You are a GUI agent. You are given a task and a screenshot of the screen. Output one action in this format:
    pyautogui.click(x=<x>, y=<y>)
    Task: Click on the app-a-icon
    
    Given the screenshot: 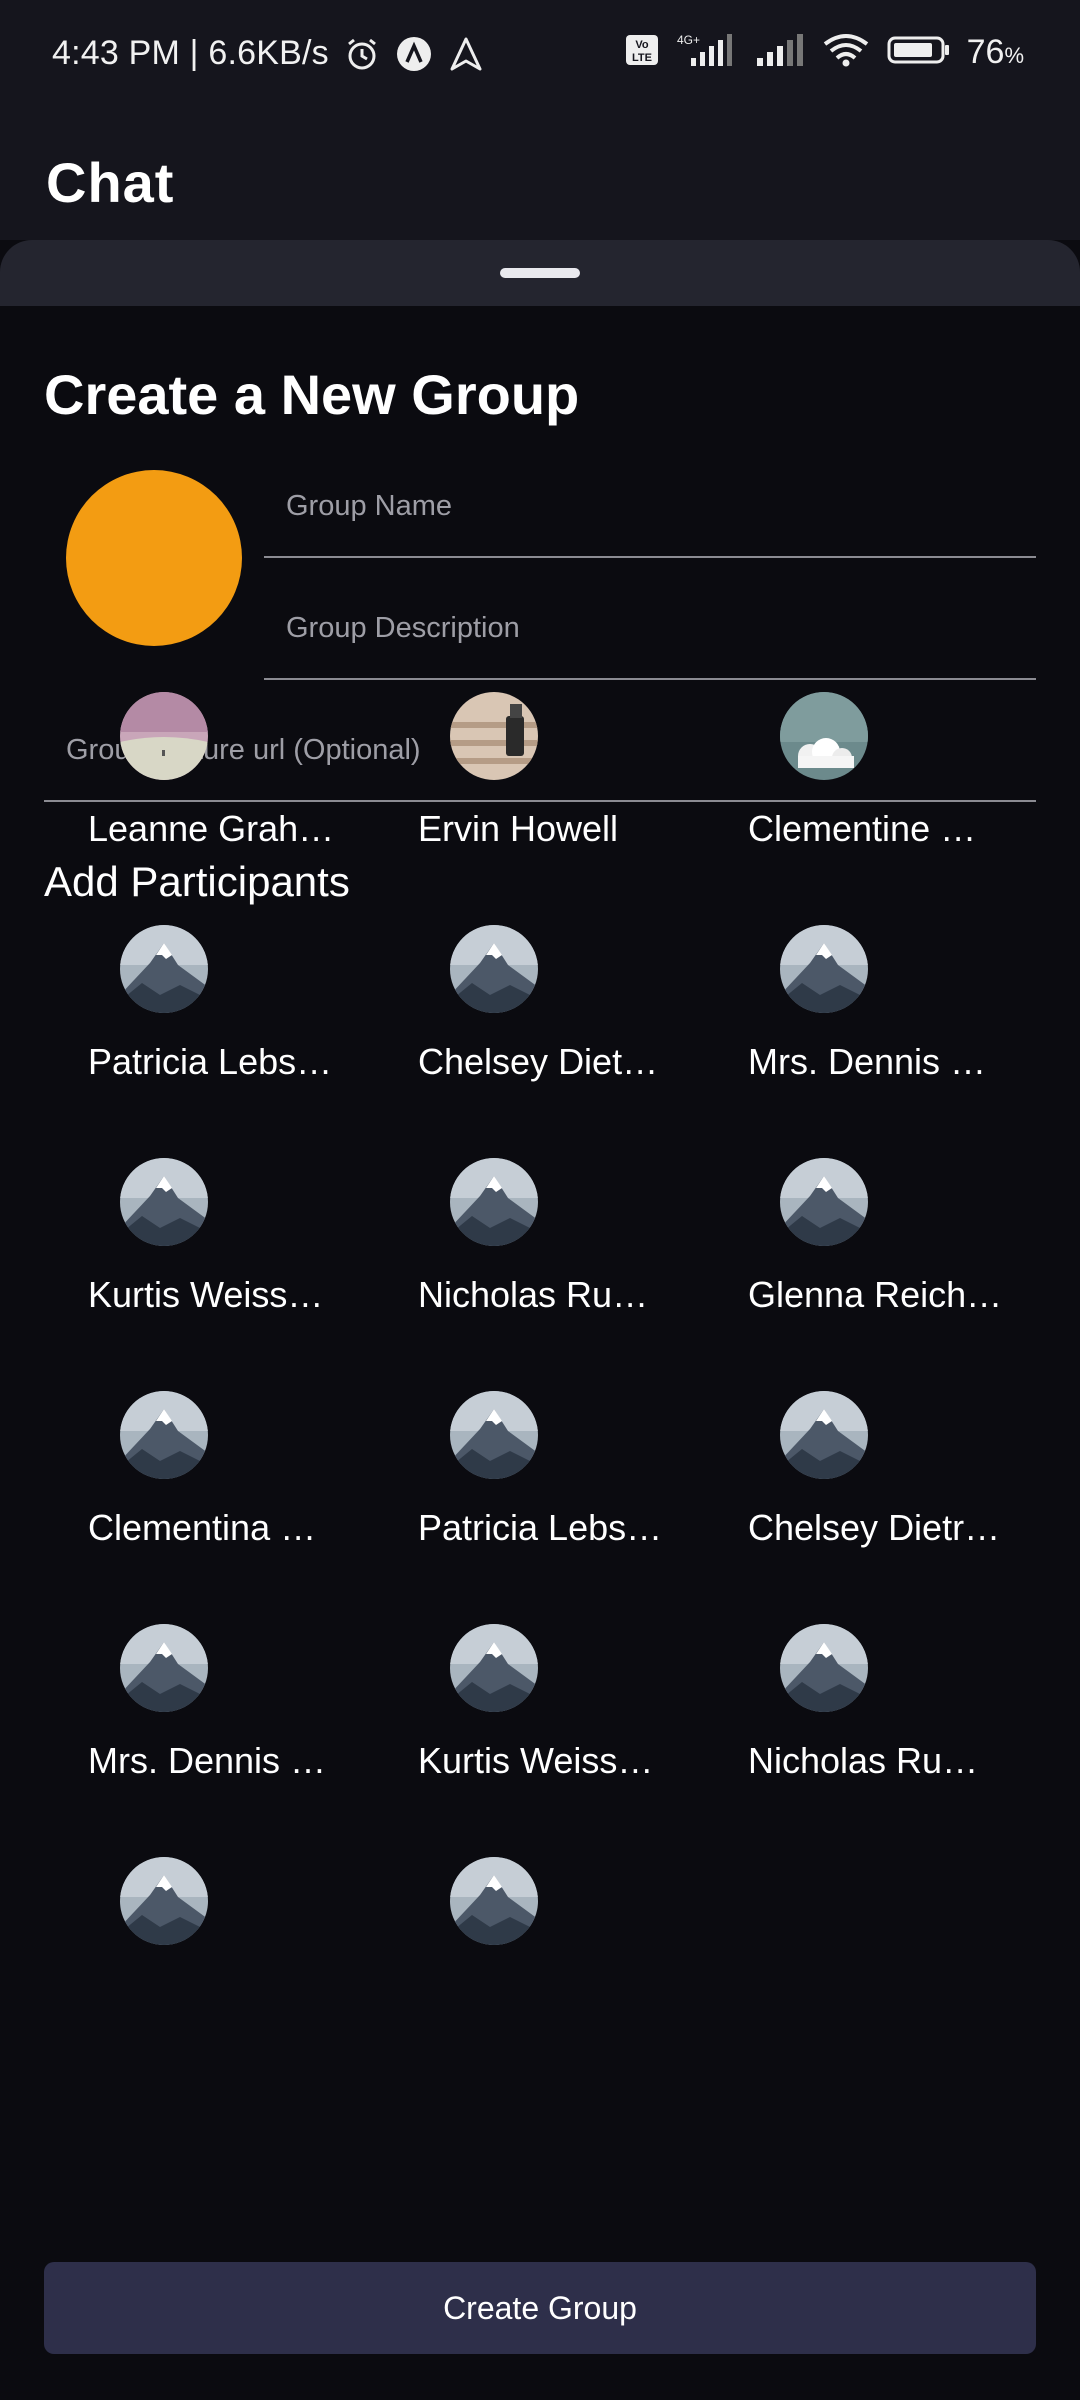 What is the action you would take?
    pyautogui.click(x=414, y=54)
    